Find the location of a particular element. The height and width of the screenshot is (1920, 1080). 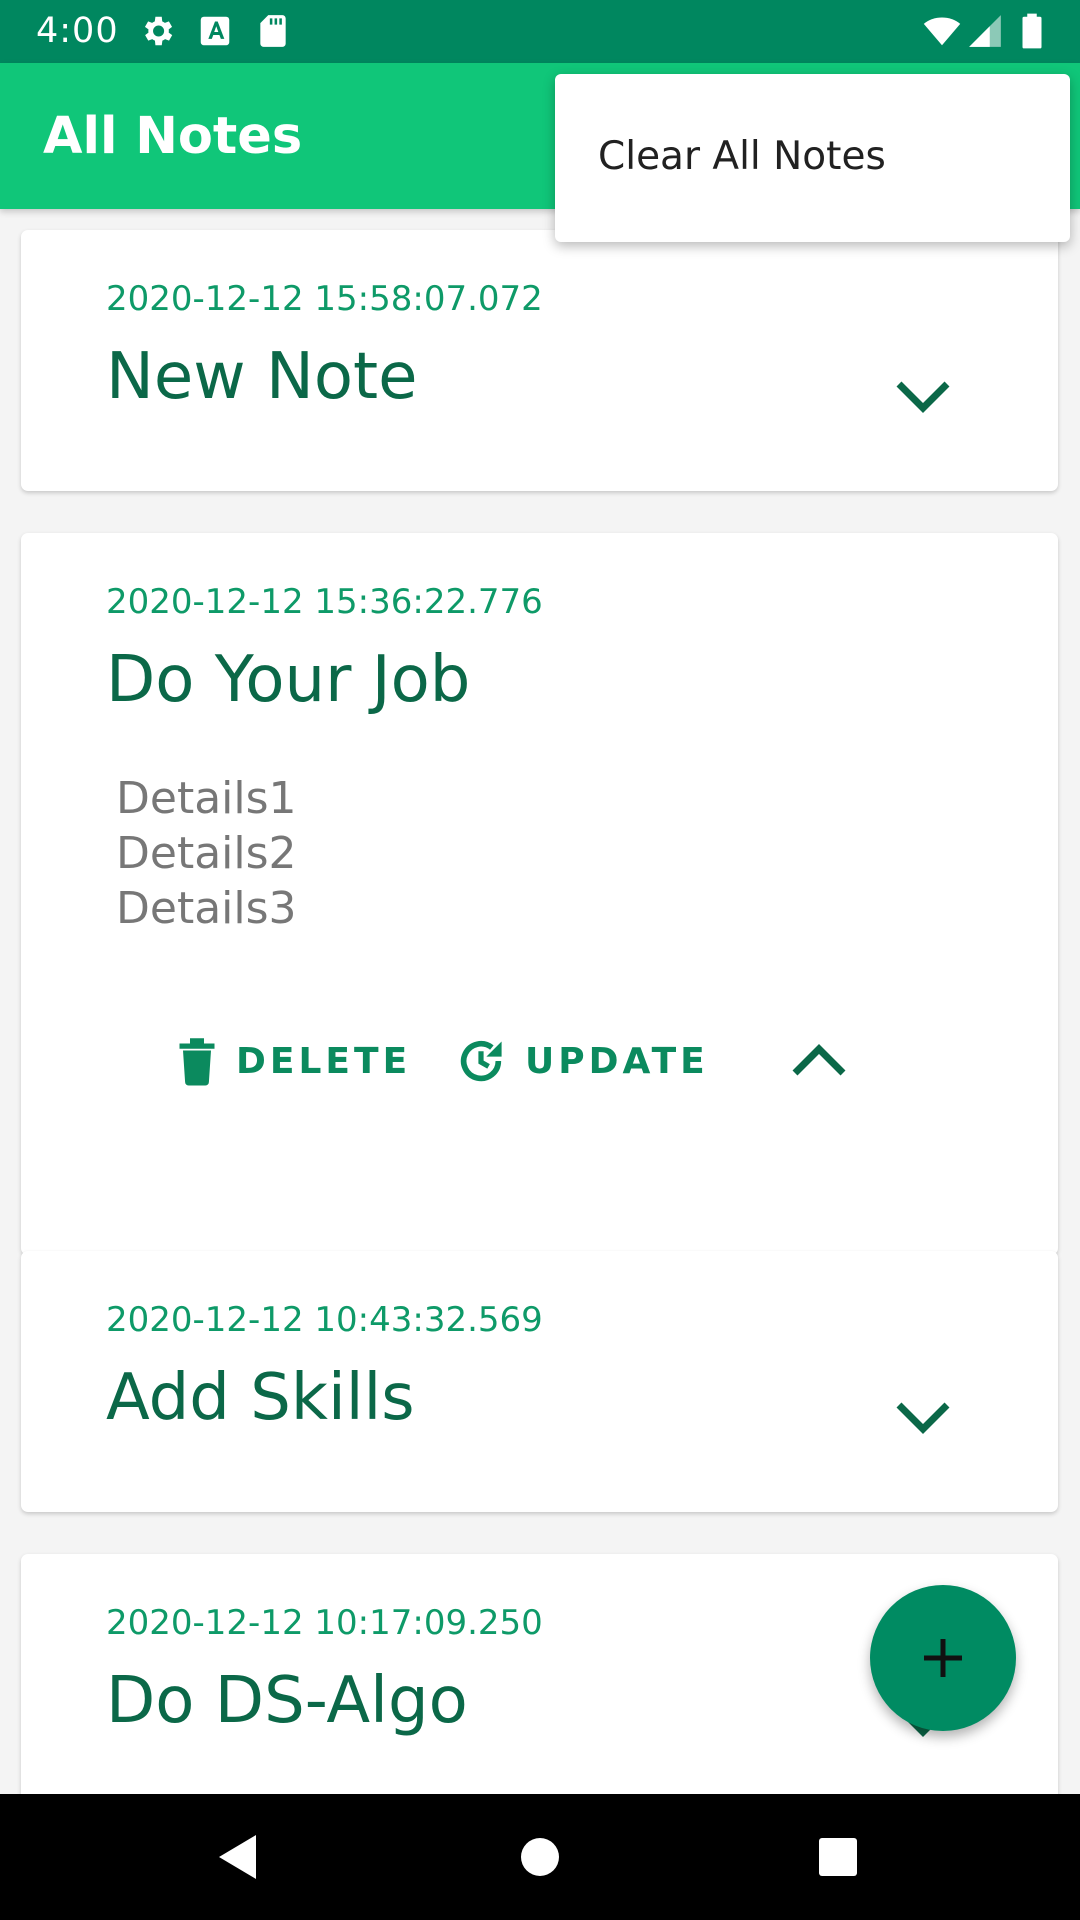

update-label: UPDATE is located at coordinates (617, 1061).